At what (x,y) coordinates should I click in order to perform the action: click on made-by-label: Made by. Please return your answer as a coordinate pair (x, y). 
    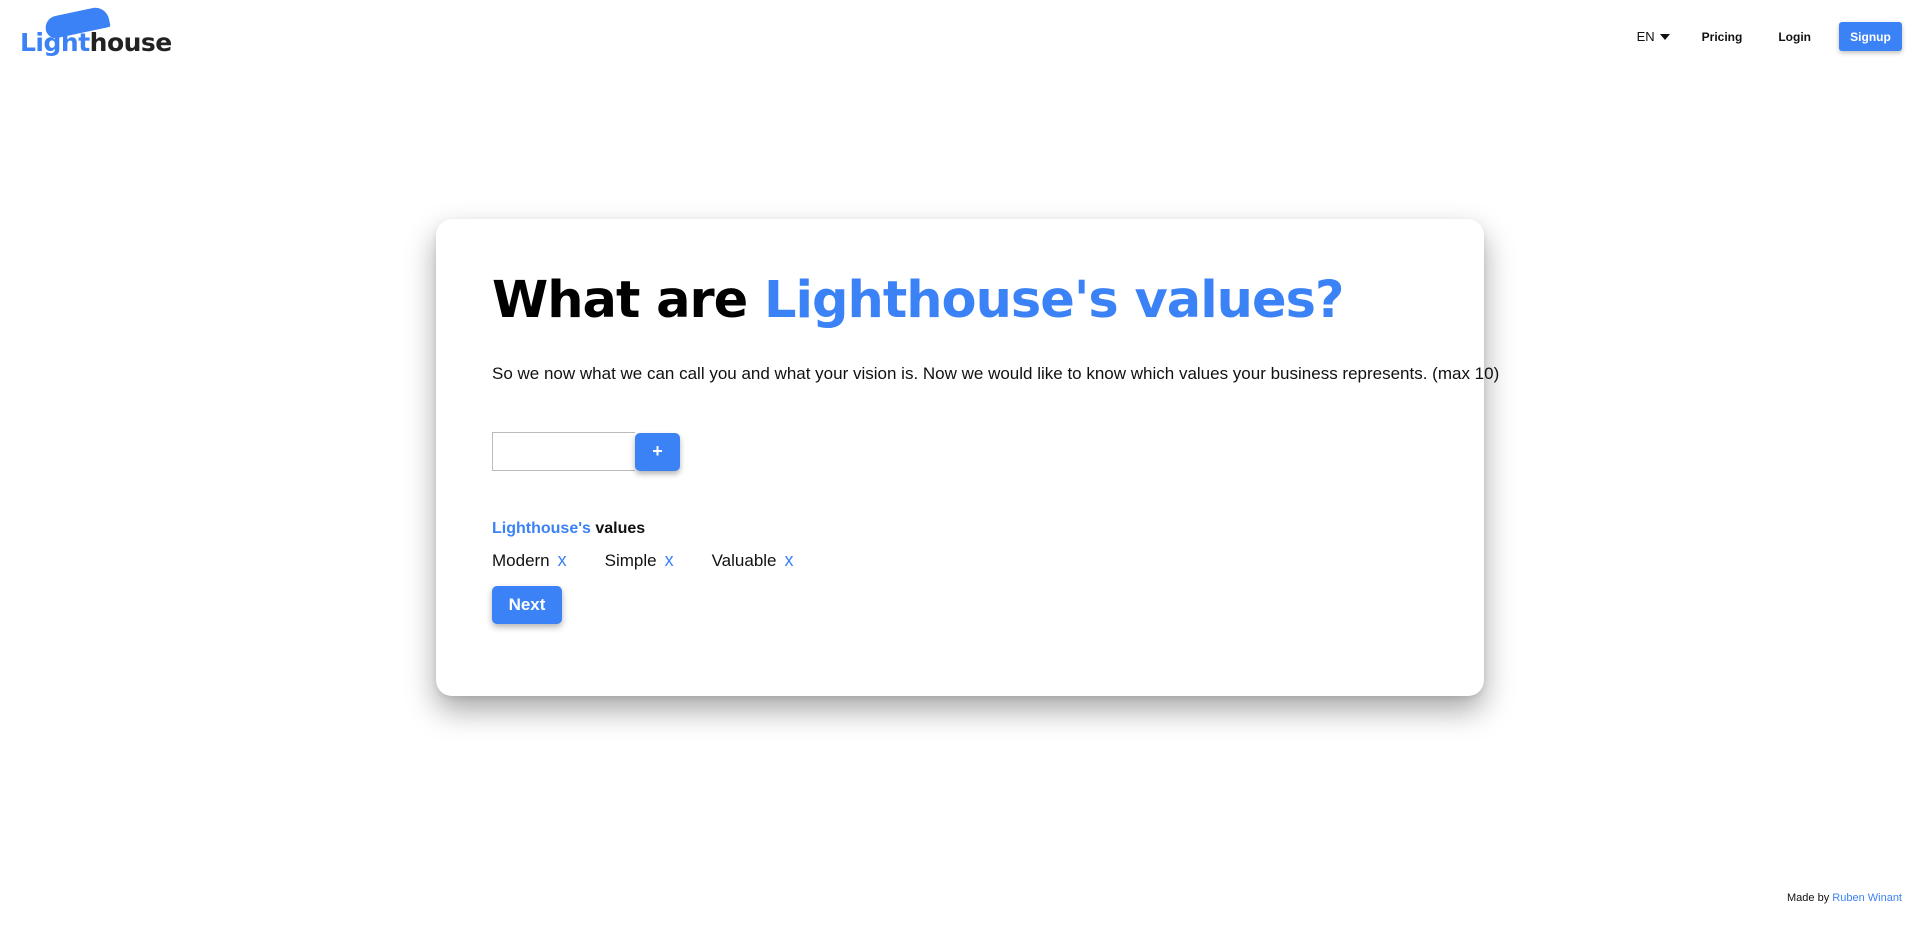
    Looking at the image, I should click on (1808, 898).